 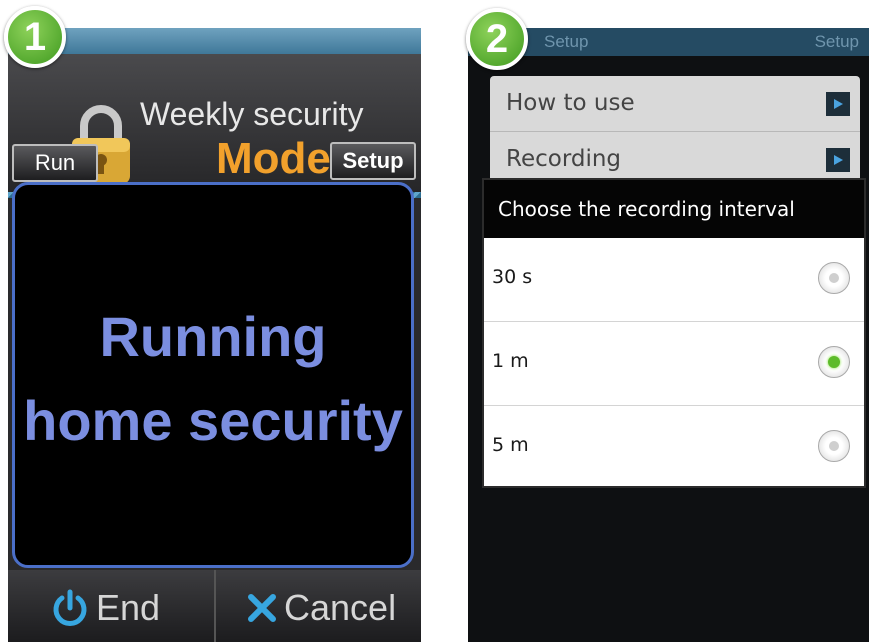 I want to click on footer-divider, so click(x=215, y=606).